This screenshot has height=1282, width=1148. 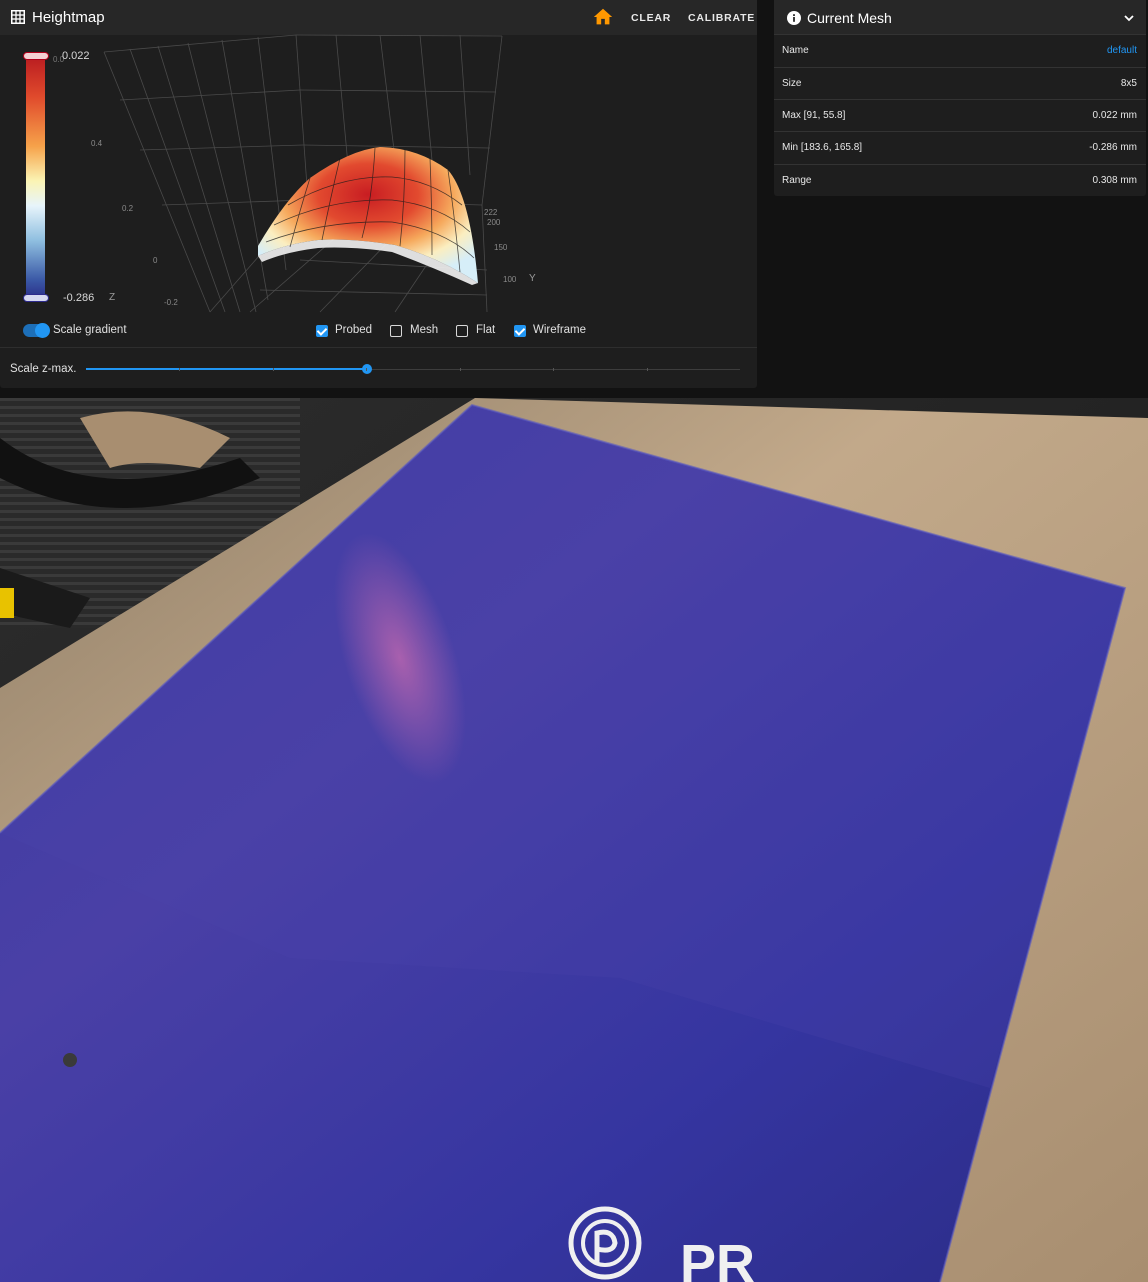 What do you see at coordinates (424, 330) in the screenshot?
I see `mesh-label: Mesh` at bounding box center [424, 330].